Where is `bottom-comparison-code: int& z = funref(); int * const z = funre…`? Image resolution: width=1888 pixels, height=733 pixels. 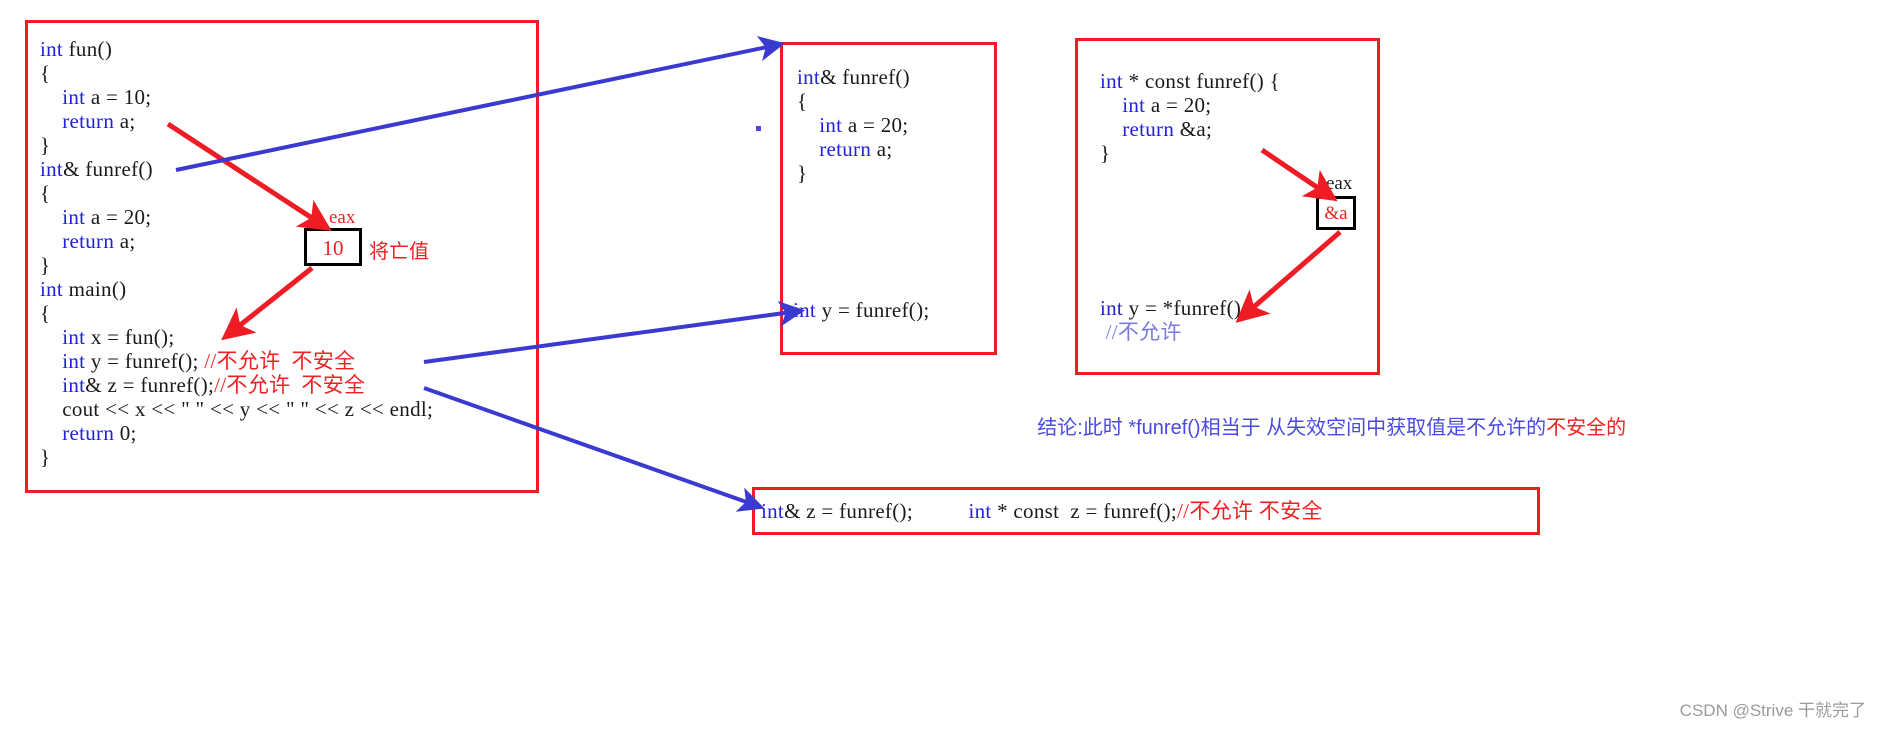
bottom-comparison-code: int& z = funref(); int * const z = funre… is located at coordinates (1042, 511).